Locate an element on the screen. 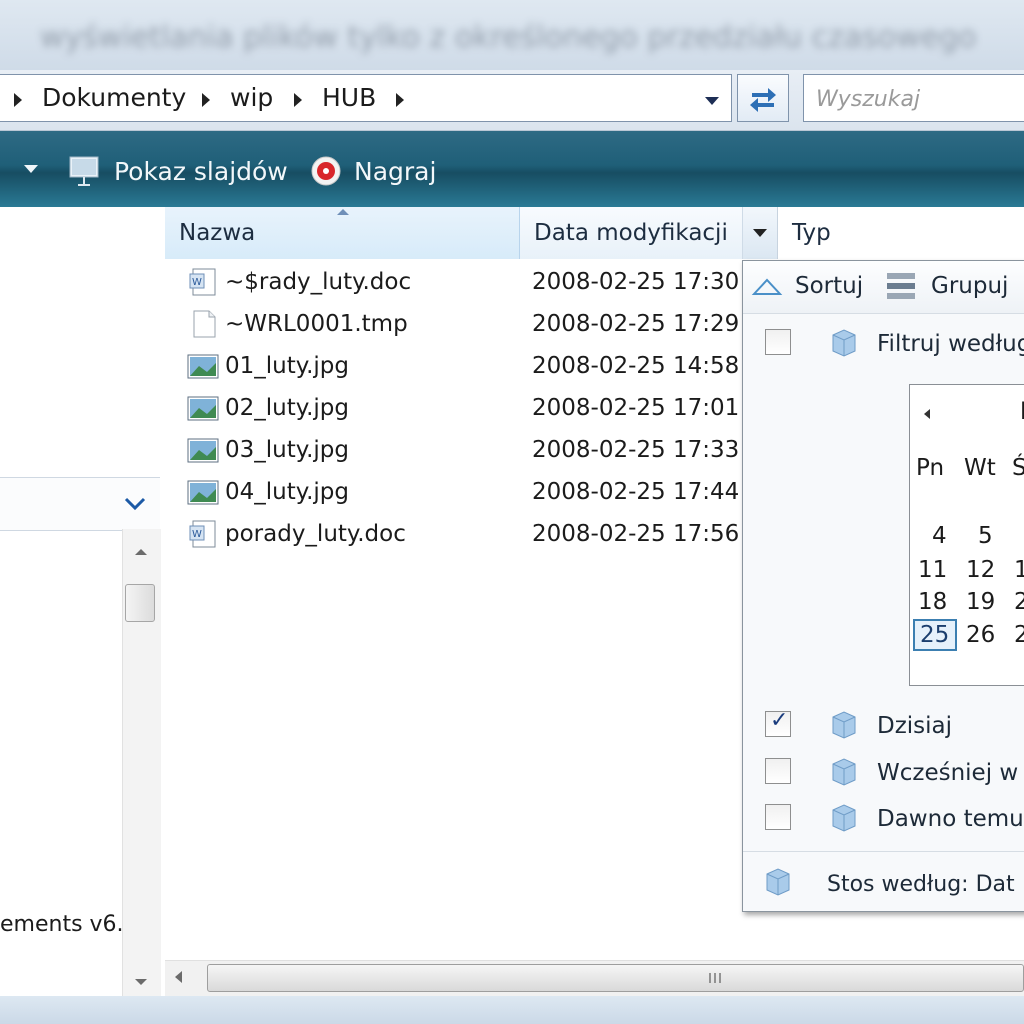 Image resolution: width=1024 pixels, height=1024 pixels. file-row: 02_luty.jpg 2008-02-25 17:01 is located at coordinates (460, 408).